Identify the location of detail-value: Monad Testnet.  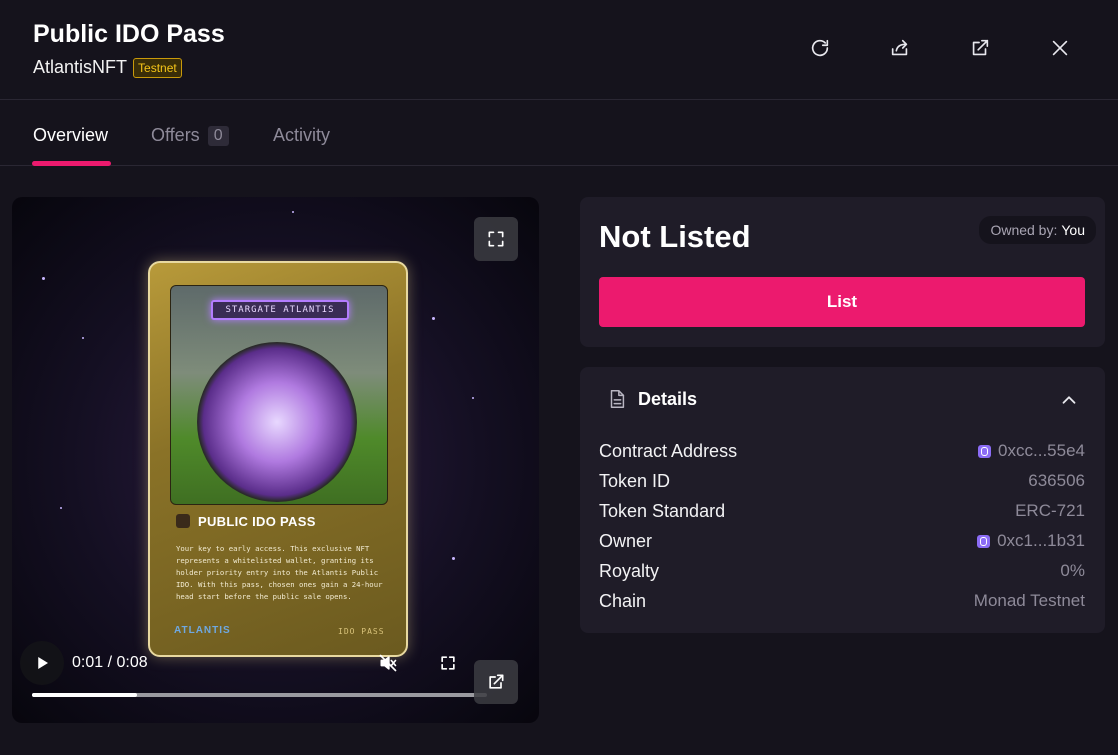
(1029, 600).